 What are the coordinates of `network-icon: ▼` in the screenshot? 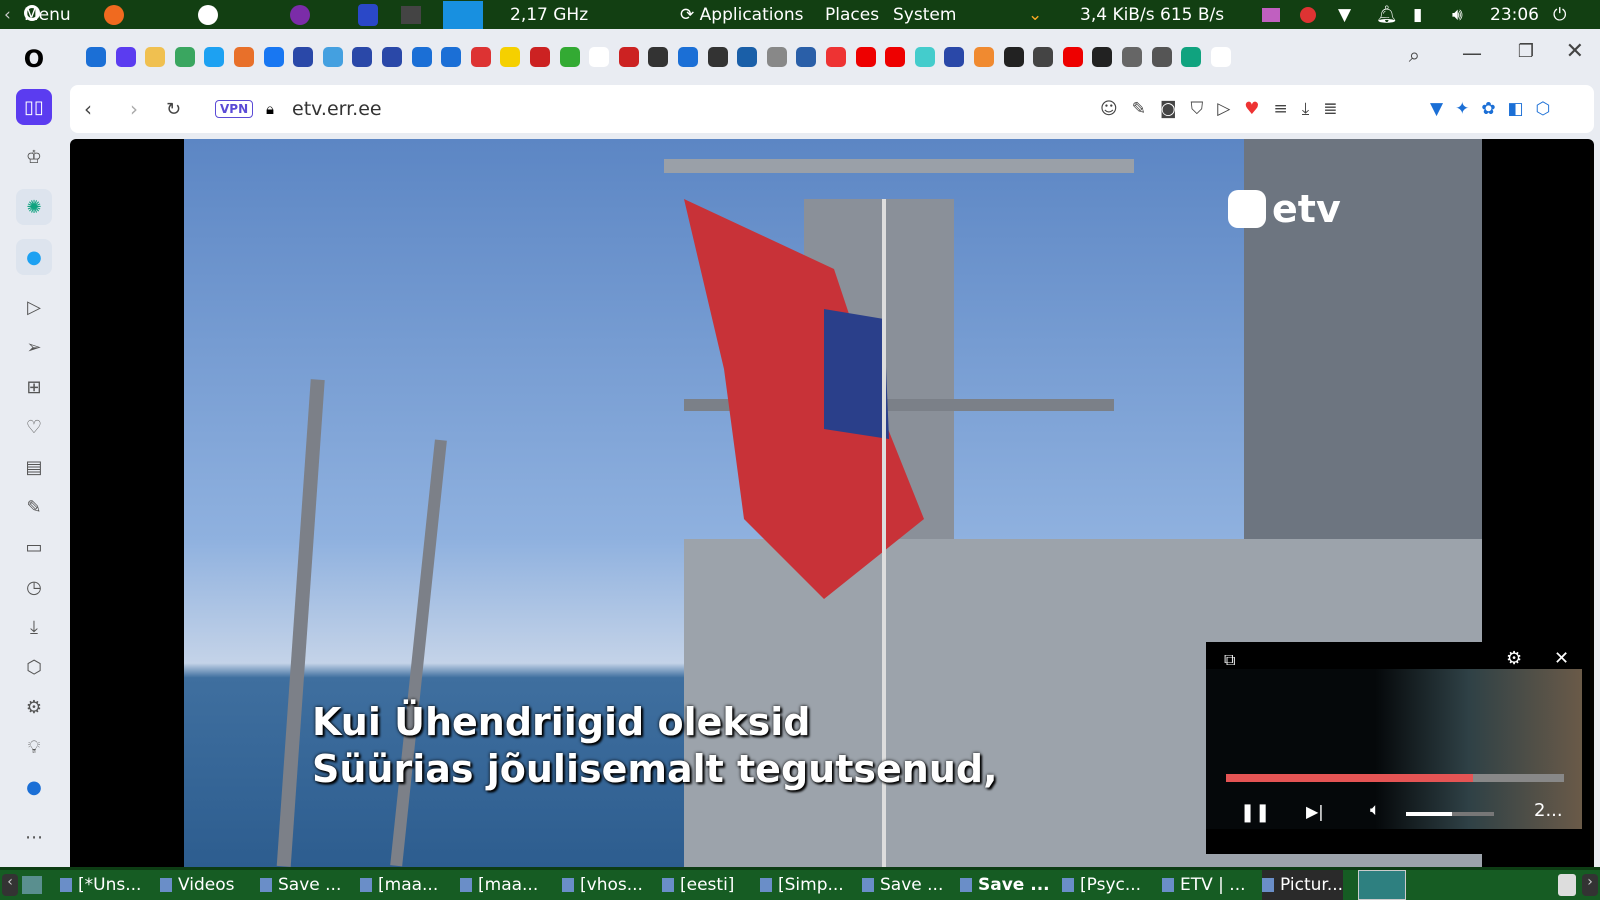 It's located at (1344, 15).